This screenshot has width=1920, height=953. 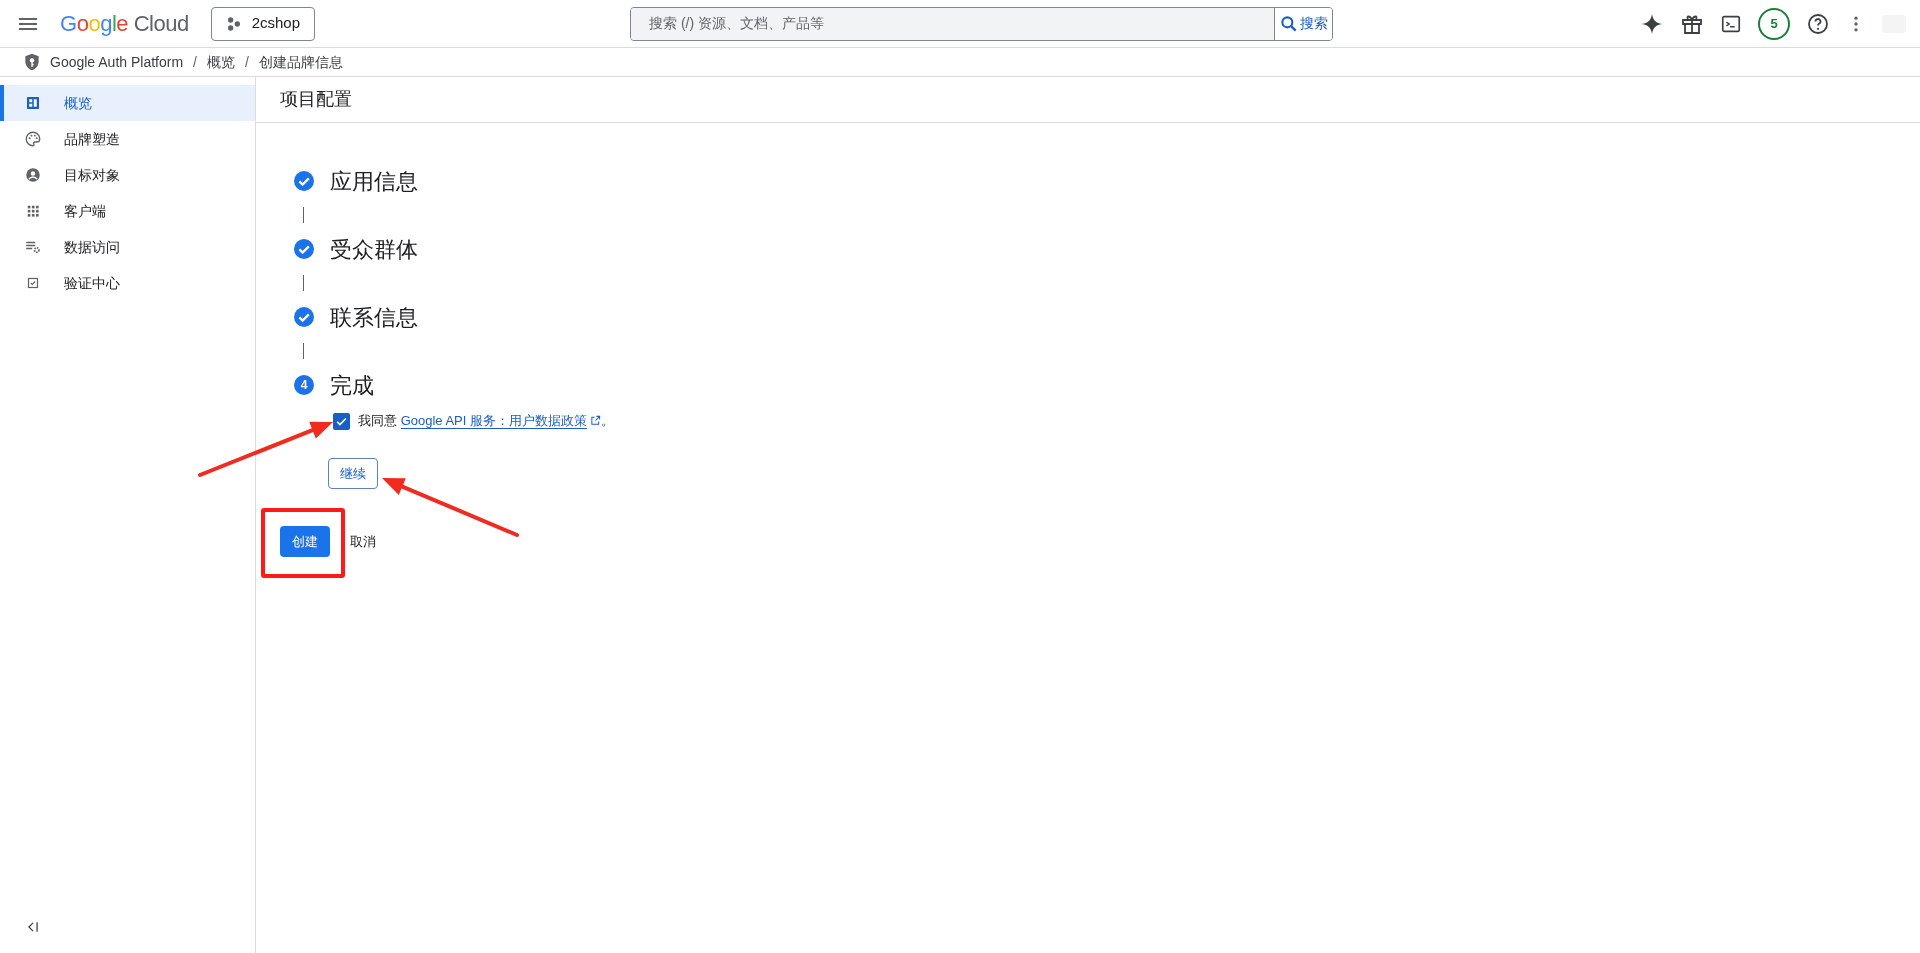 What do you see at coordinates (33, 927) in the screenshot?
I see `collapse-icon` at bounding box center [33, 927].